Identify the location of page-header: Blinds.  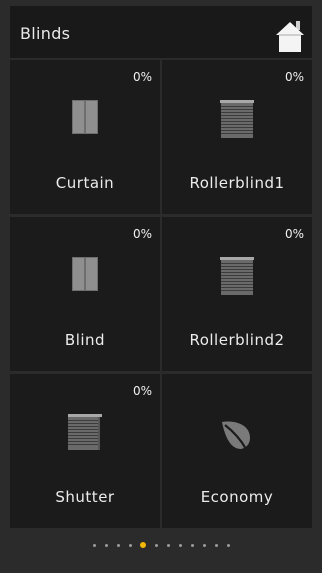
(161, 32).